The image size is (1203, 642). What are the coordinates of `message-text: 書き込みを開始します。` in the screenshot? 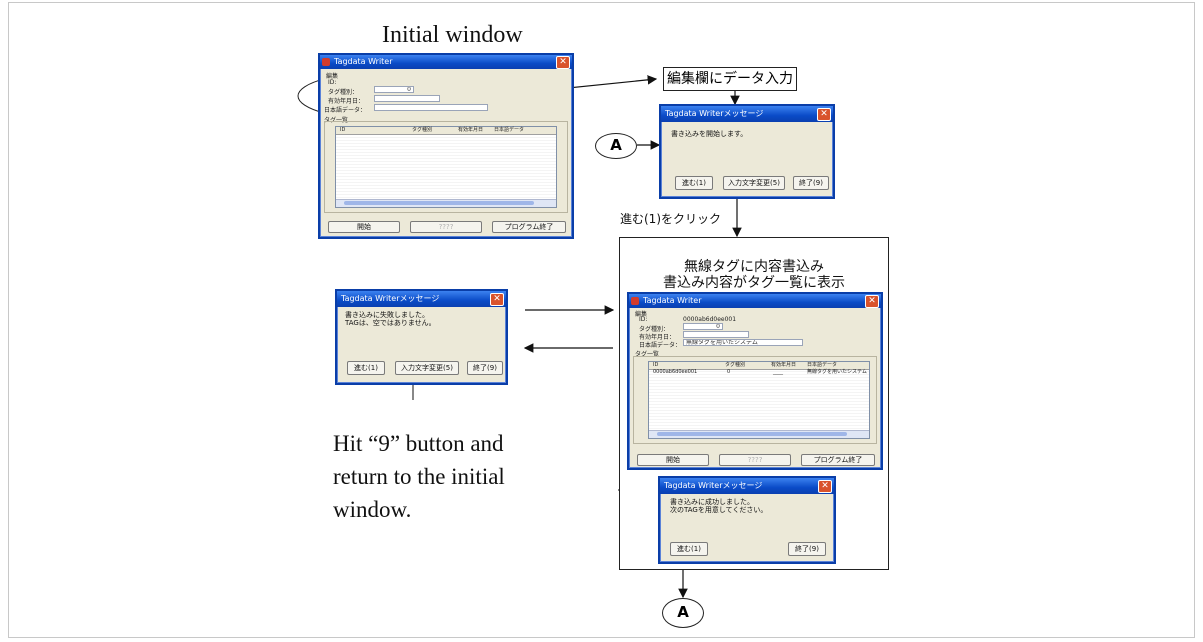 It's located at (709, 134).